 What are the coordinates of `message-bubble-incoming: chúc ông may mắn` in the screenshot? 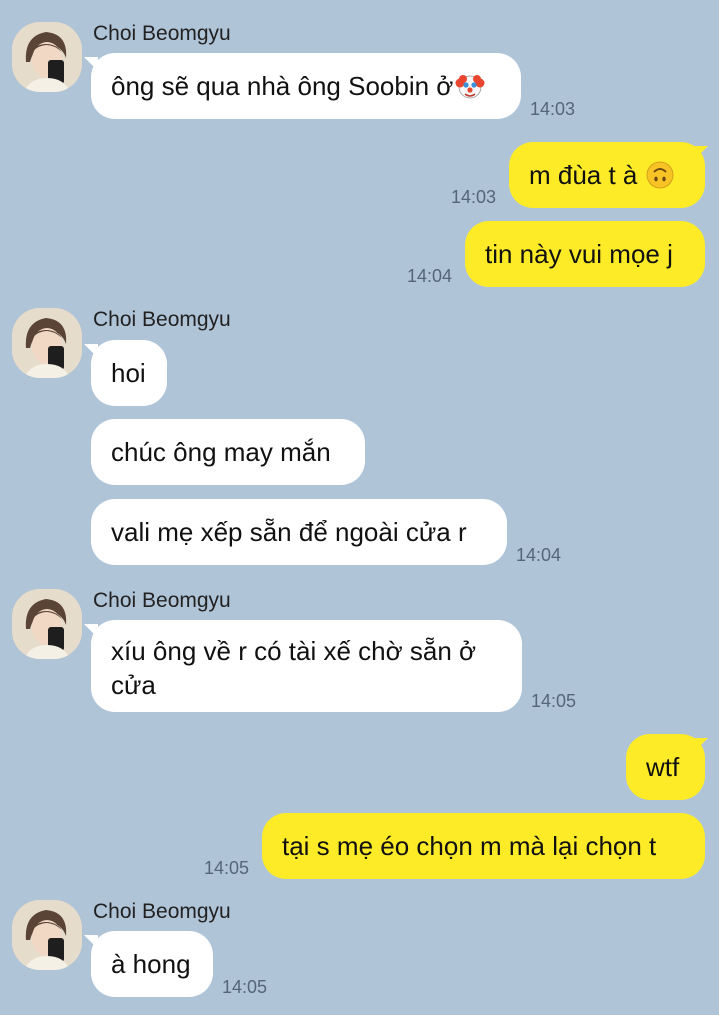 It's located at (228, 452).